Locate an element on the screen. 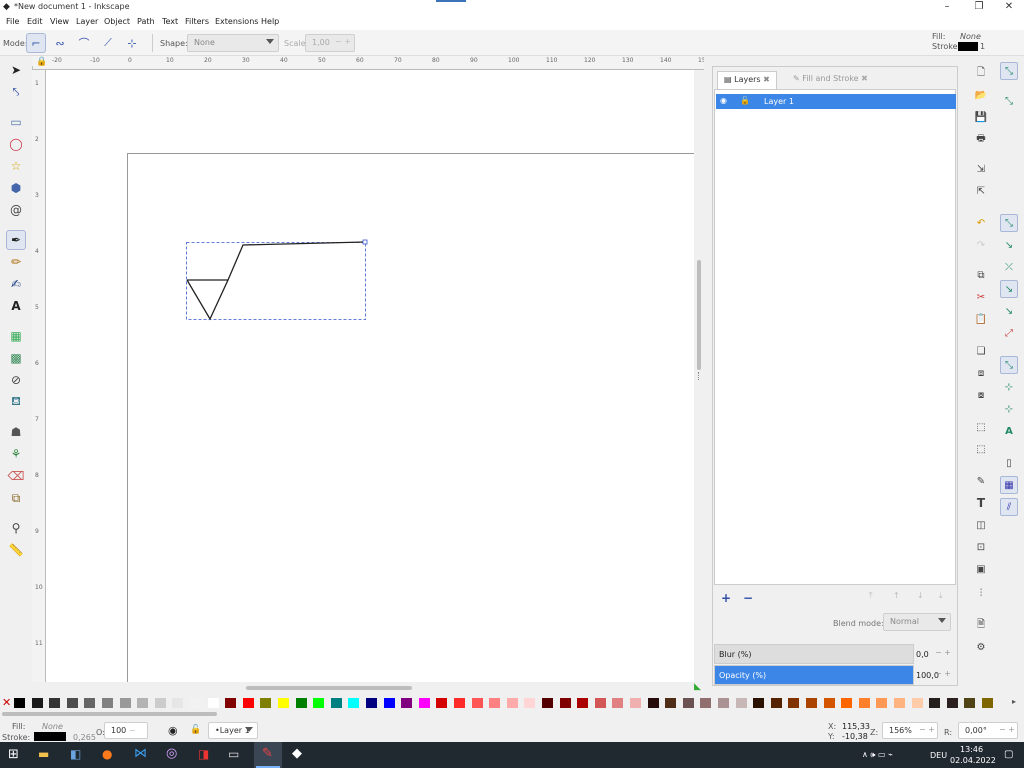  blend-mode-dropdown: Normal is located at coordinates (917, 622).